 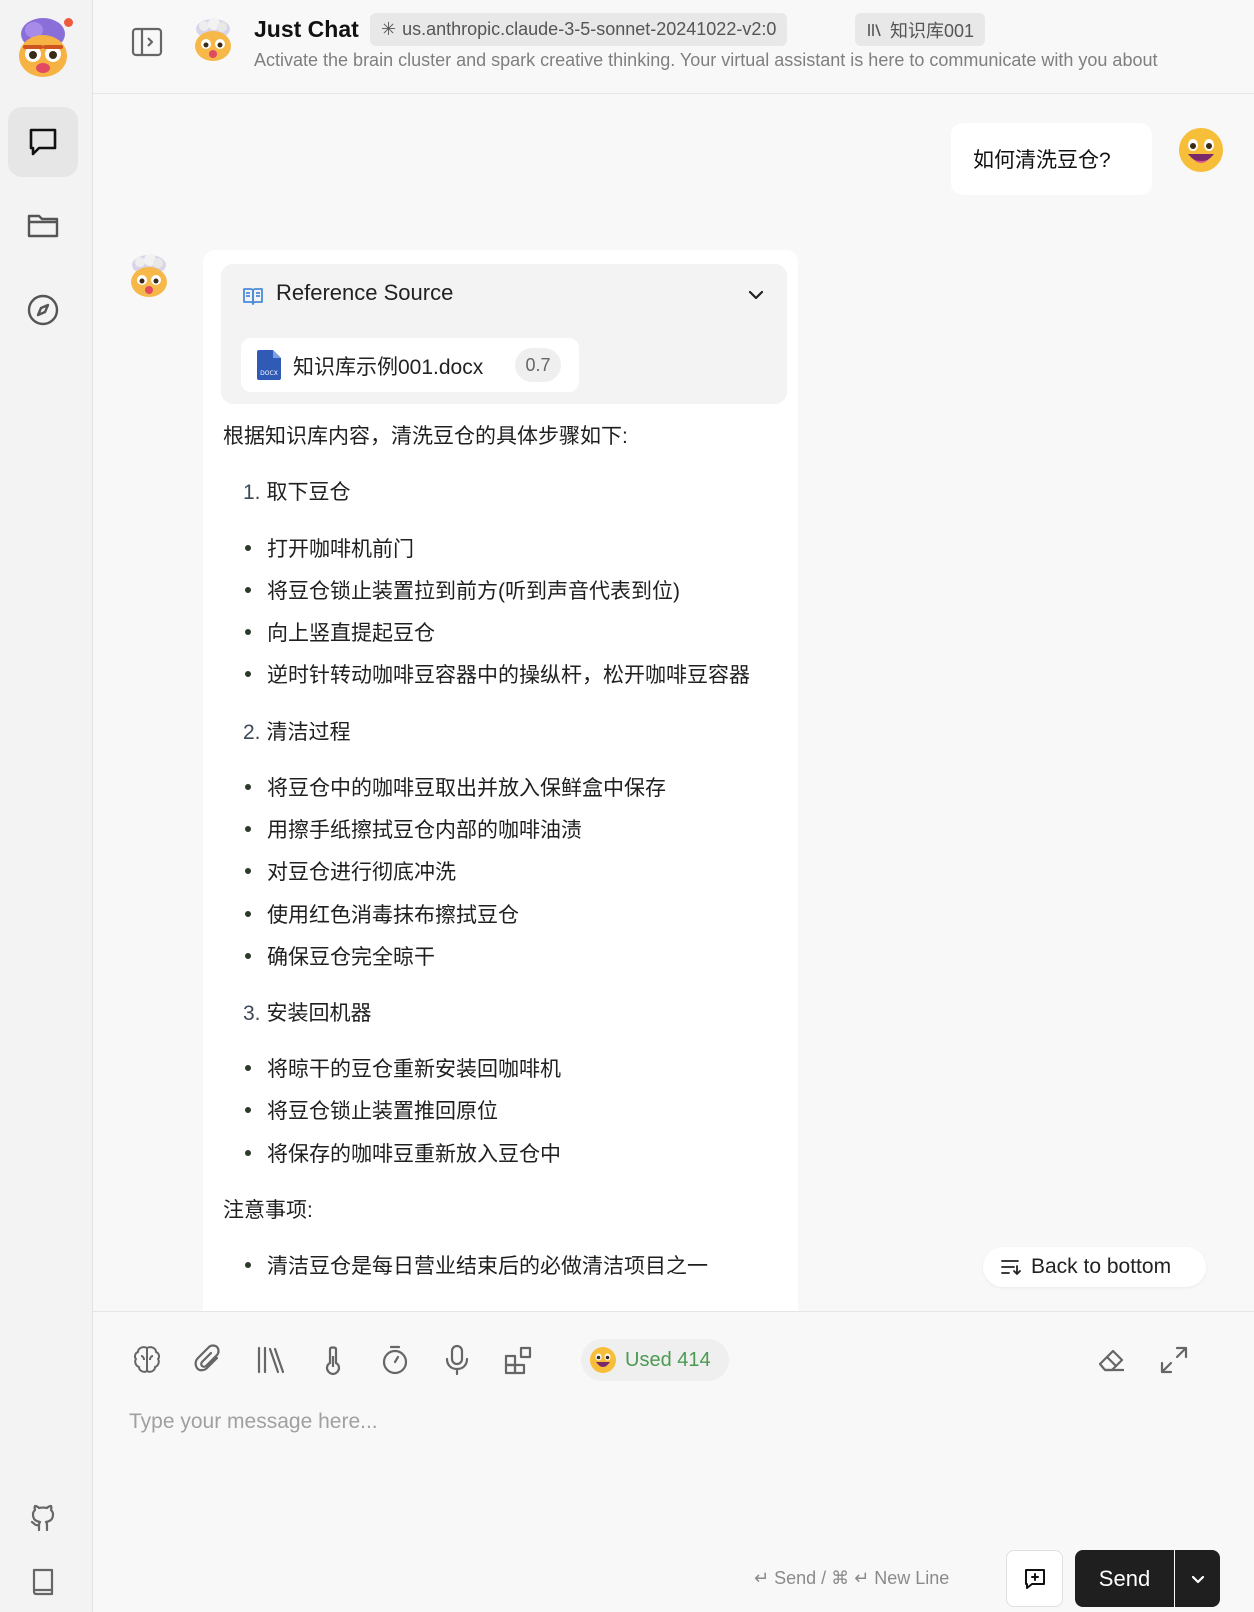 I want to click on smiley-icon, so click(x=603, y=1360).